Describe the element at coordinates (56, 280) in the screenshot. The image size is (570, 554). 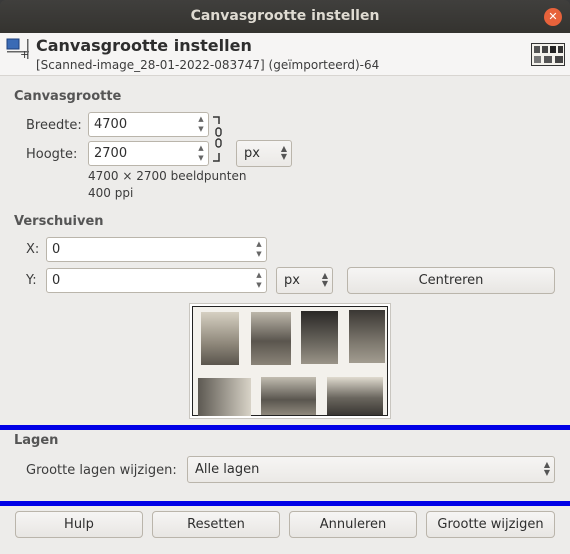
I see `y-offset-value: 0` at that location.